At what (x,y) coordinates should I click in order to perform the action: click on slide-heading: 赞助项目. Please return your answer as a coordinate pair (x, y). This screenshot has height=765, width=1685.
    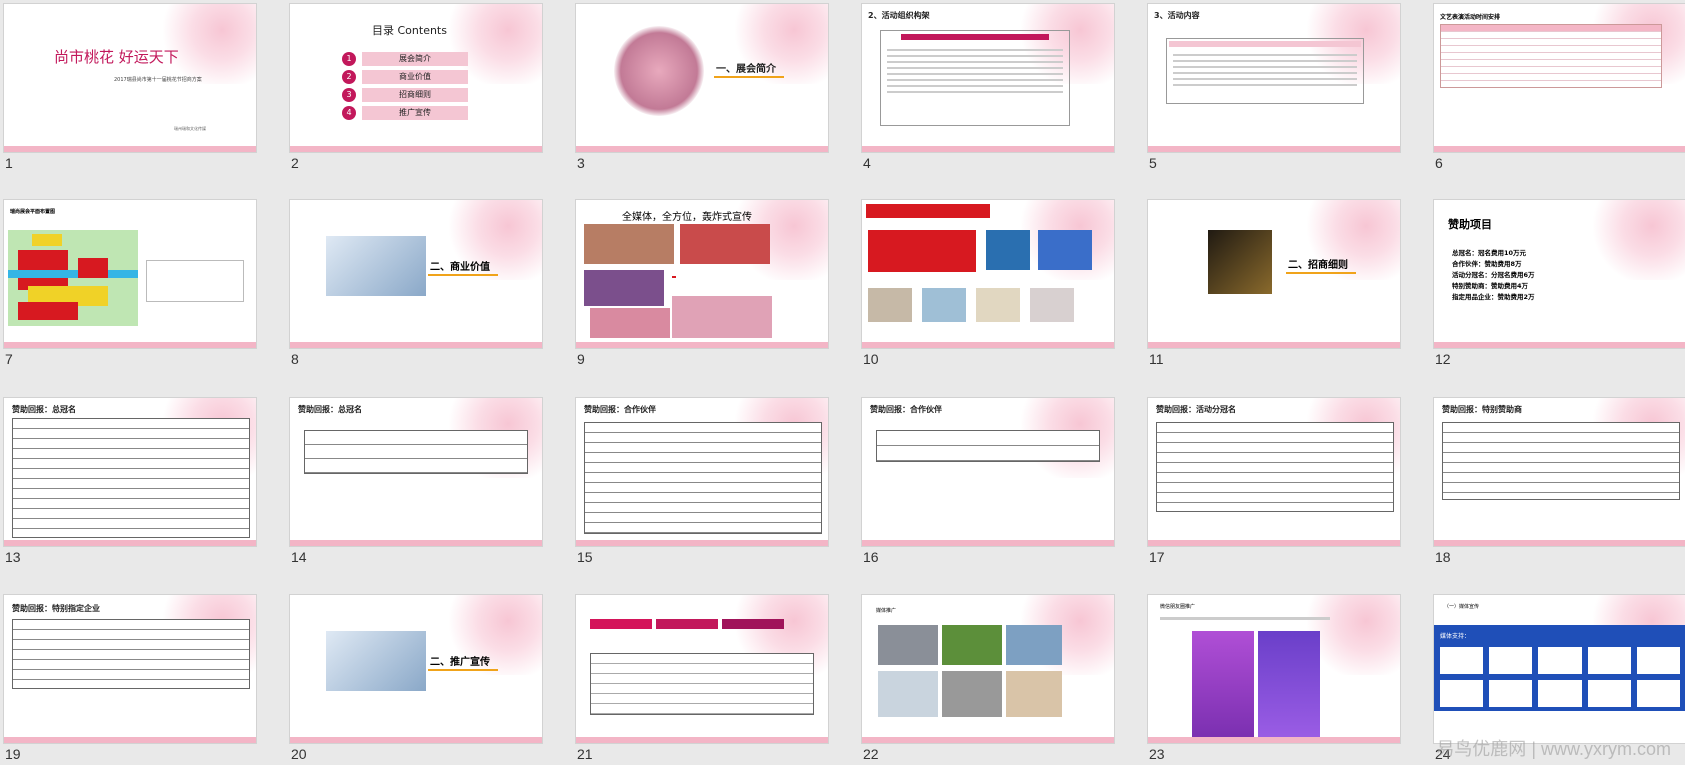
    Looking at the image, I should click on (1470, 224).